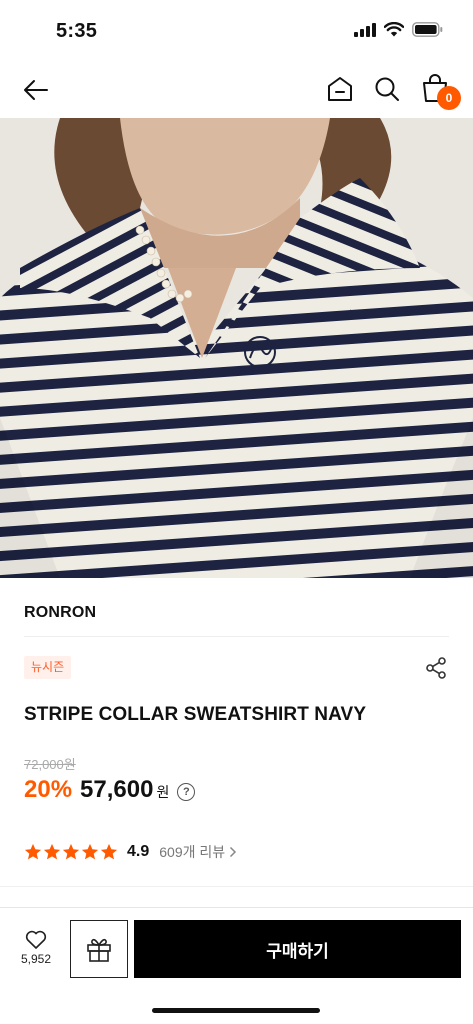 Image resolution: width=473 pixels, height=1024 pixels. What do you see at coordinates (297, 949) in the screenshot?
I see `buy-button: 구매하기` at bounding box center [297, 949].